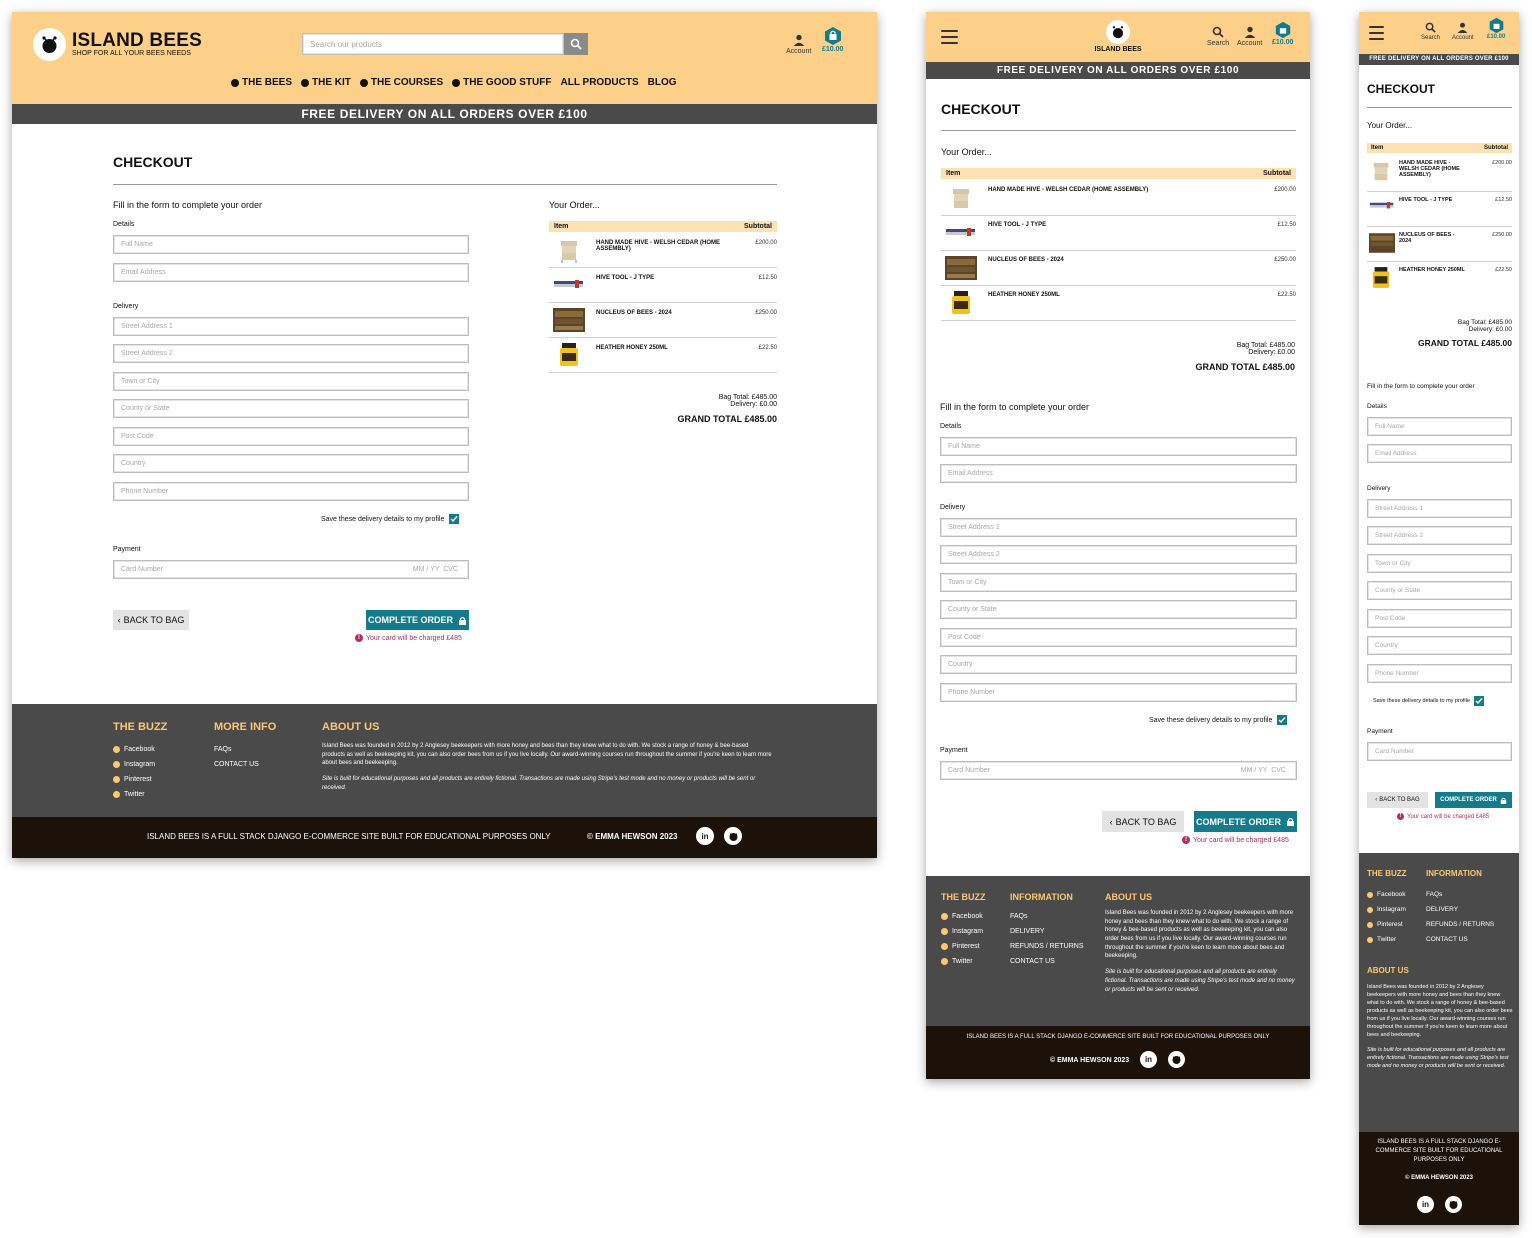 This screenshot has height=1238, width=1532. I want to click on nav-the-good-stuff: THE GOOD STUFF, so click(501, 82).